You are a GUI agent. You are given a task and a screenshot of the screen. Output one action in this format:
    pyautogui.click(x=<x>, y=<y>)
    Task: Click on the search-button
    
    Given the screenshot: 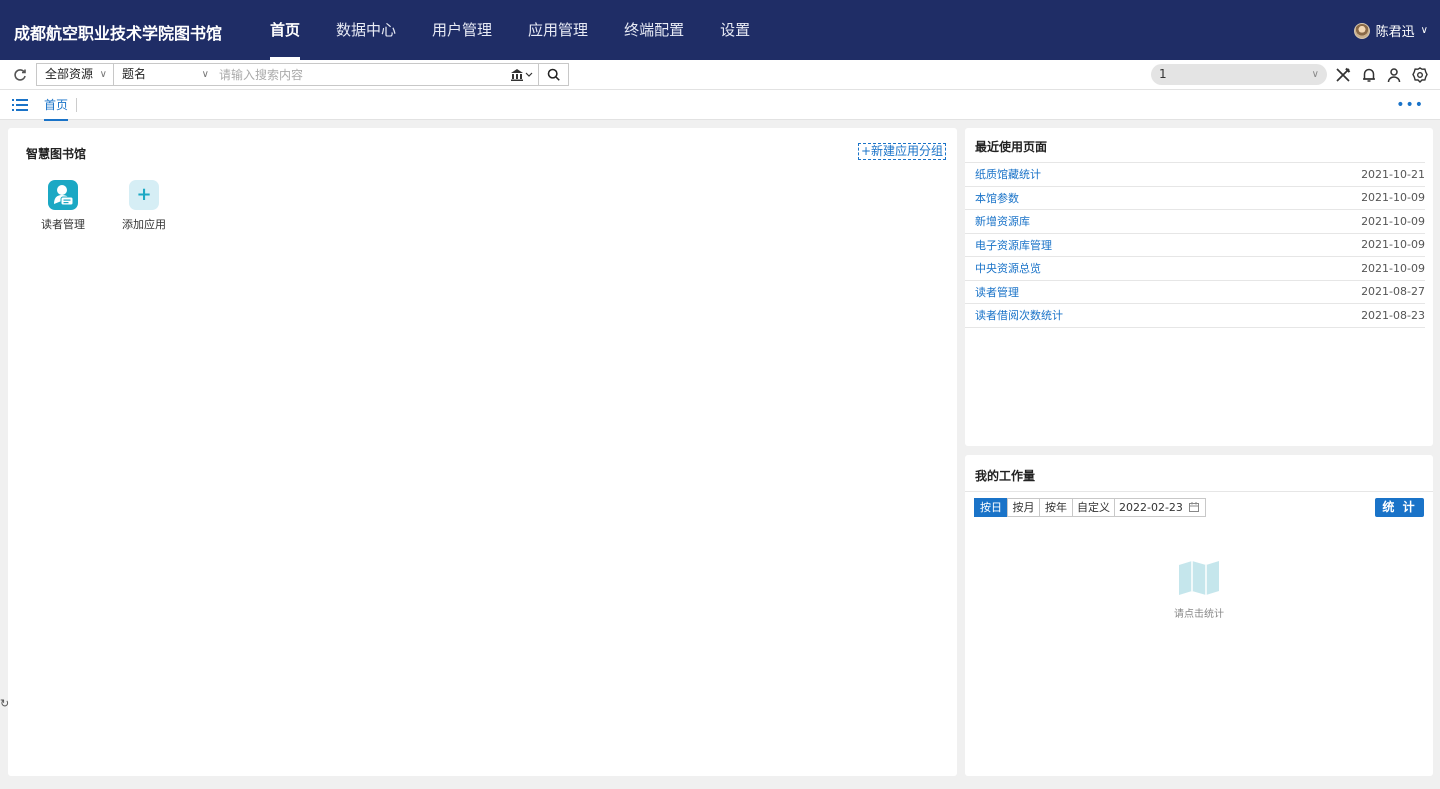 What is the action you would take?
    pyautogui.click(x=553, y=74)
    